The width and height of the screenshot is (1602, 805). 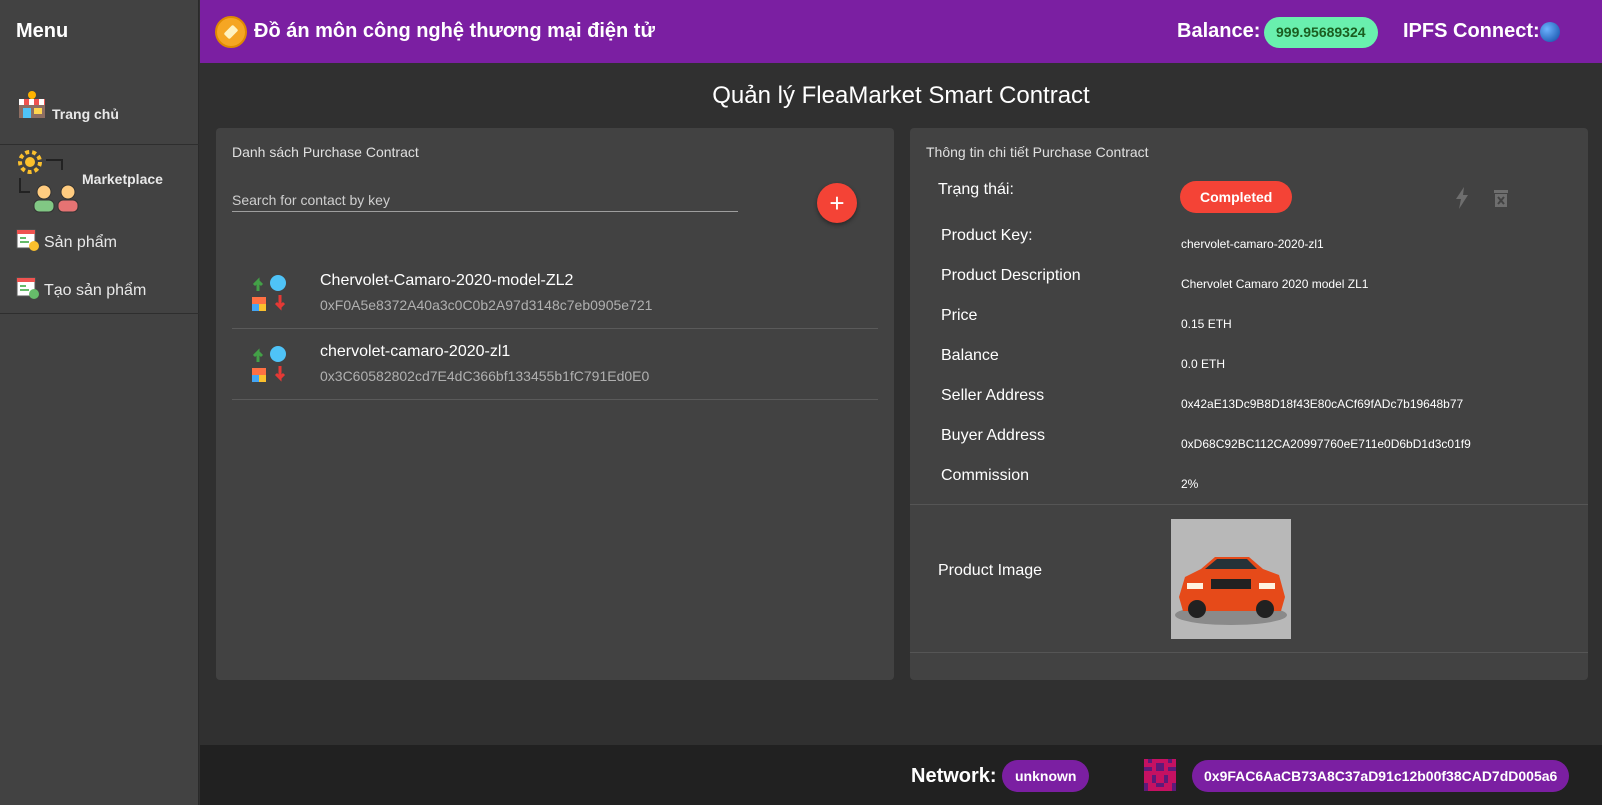 What do you see at coordinates (85, 114) in the screenshot?
I see `sidebar-item-label: Trang chủ` at bounding box center [85, 114].